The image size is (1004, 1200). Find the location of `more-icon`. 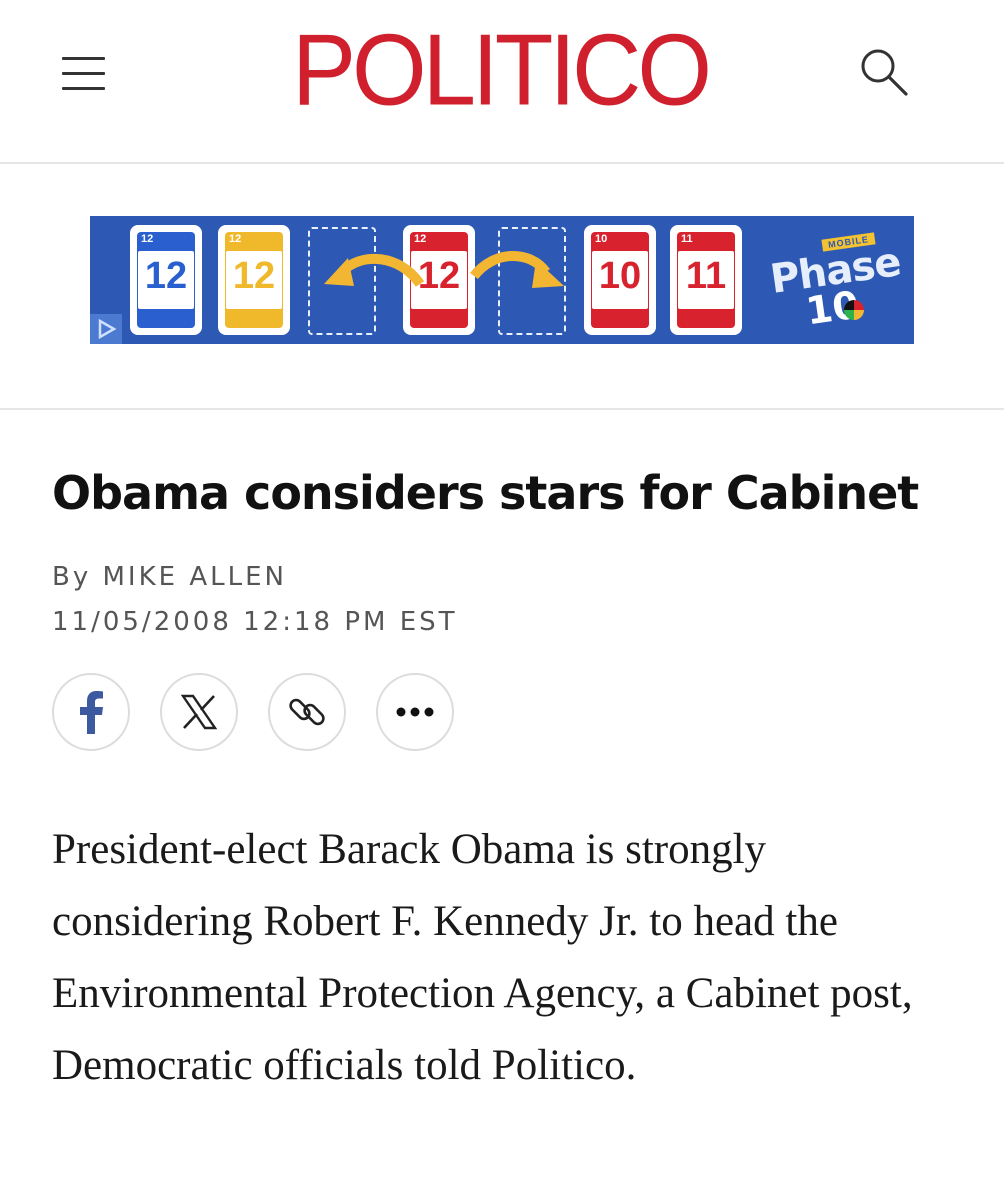

more-icon is located at coordinates (415, 712).